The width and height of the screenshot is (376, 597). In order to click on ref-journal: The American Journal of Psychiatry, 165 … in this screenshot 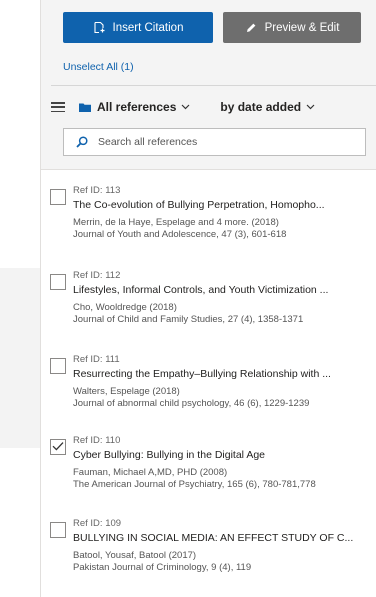, I will do `click(194, 484)`.